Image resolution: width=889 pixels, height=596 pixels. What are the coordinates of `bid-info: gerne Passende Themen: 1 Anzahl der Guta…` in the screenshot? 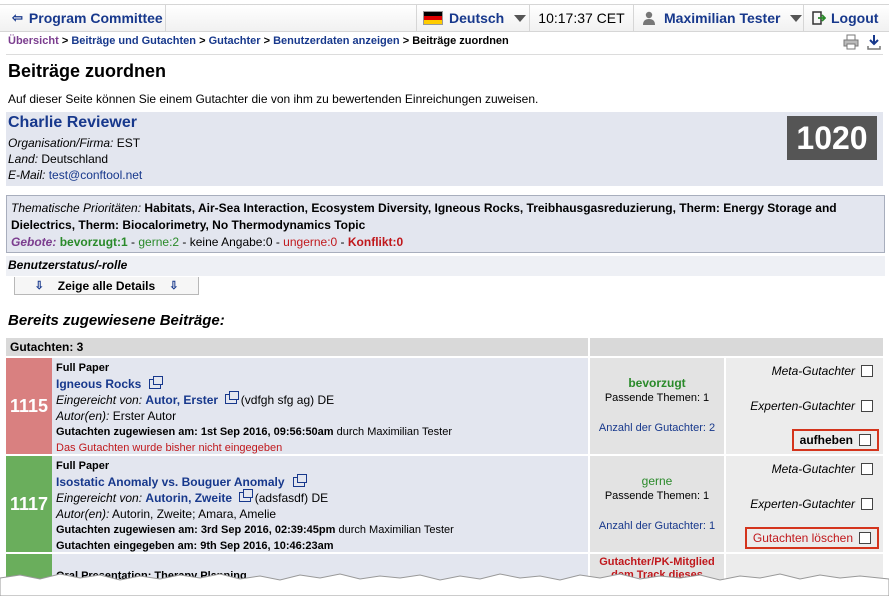 It's located at (657, 504).